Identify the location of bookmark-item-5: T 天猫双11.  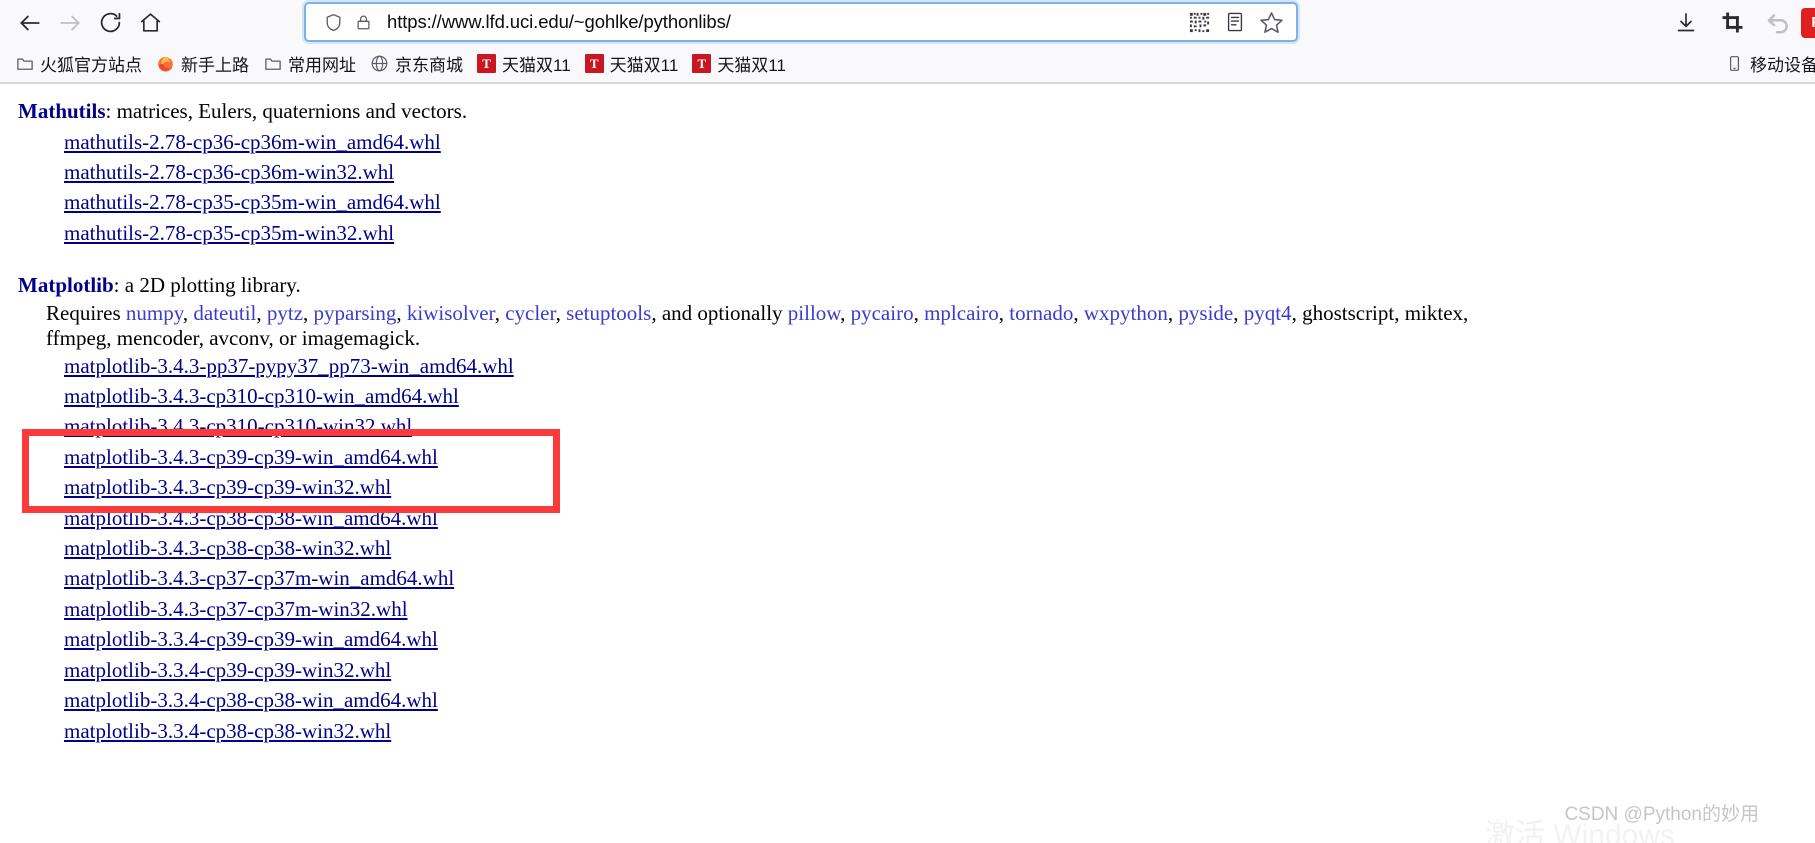
(632, 63).